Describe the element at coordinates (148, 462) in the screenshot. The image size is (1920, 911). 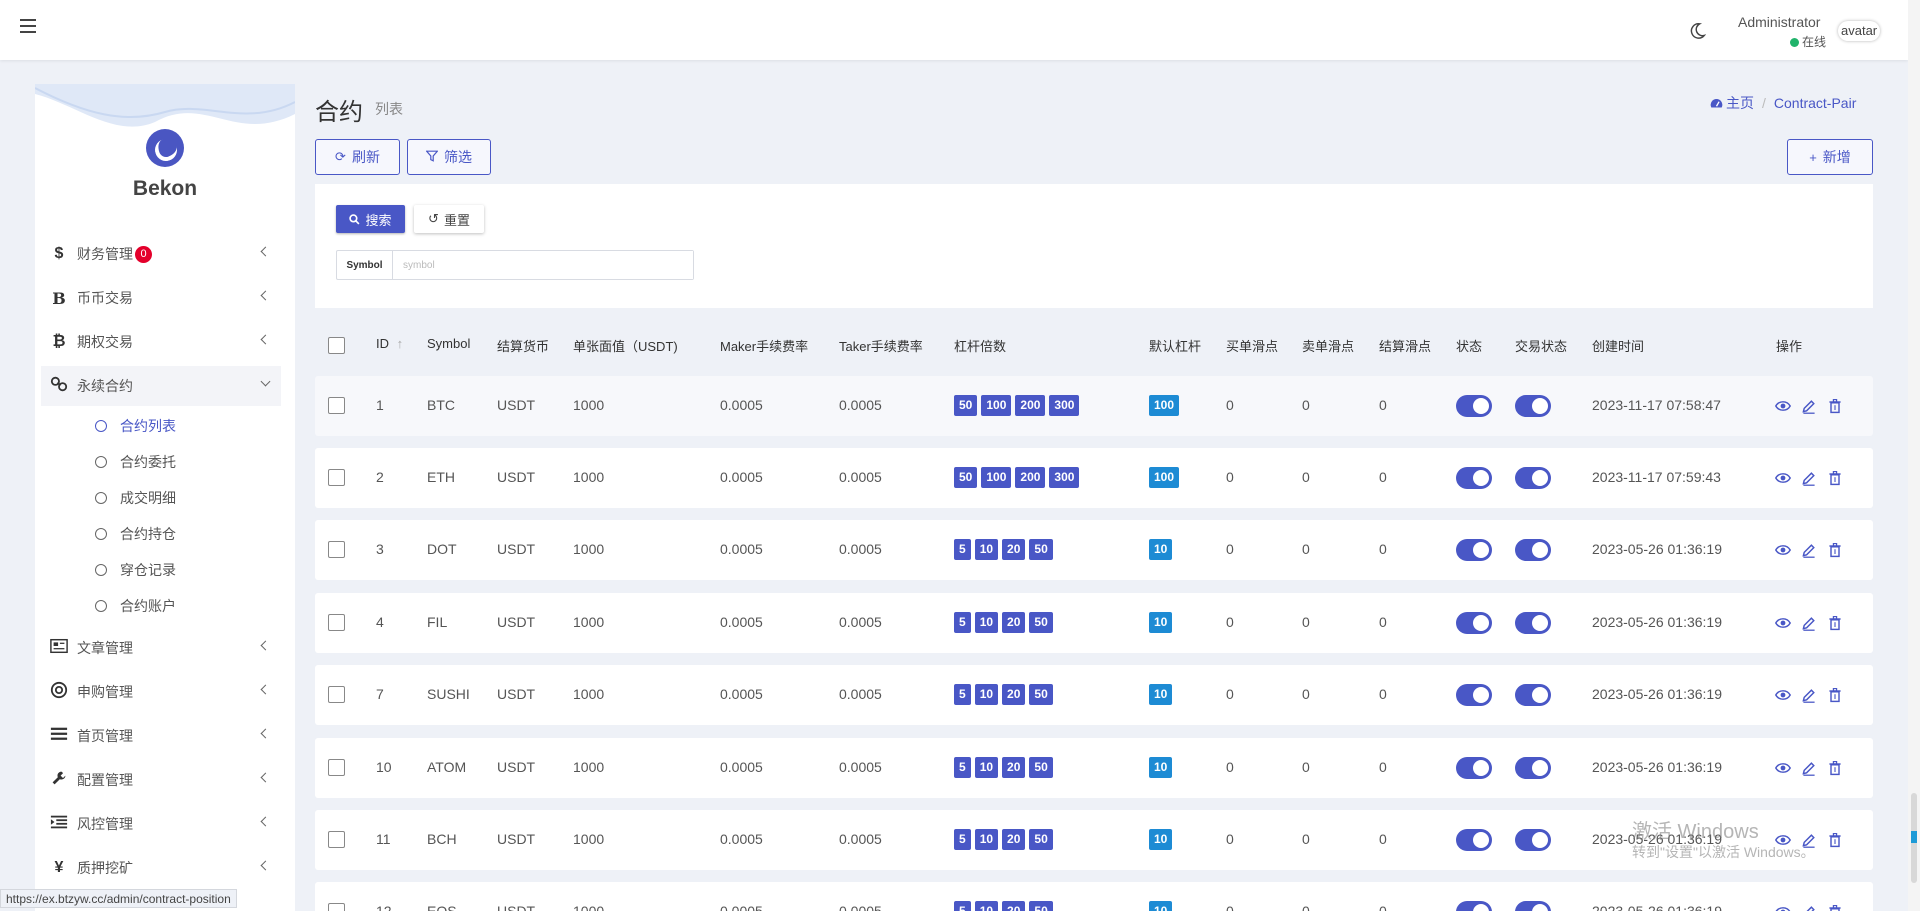
I see `subitem-label: 合约委托` at that location.